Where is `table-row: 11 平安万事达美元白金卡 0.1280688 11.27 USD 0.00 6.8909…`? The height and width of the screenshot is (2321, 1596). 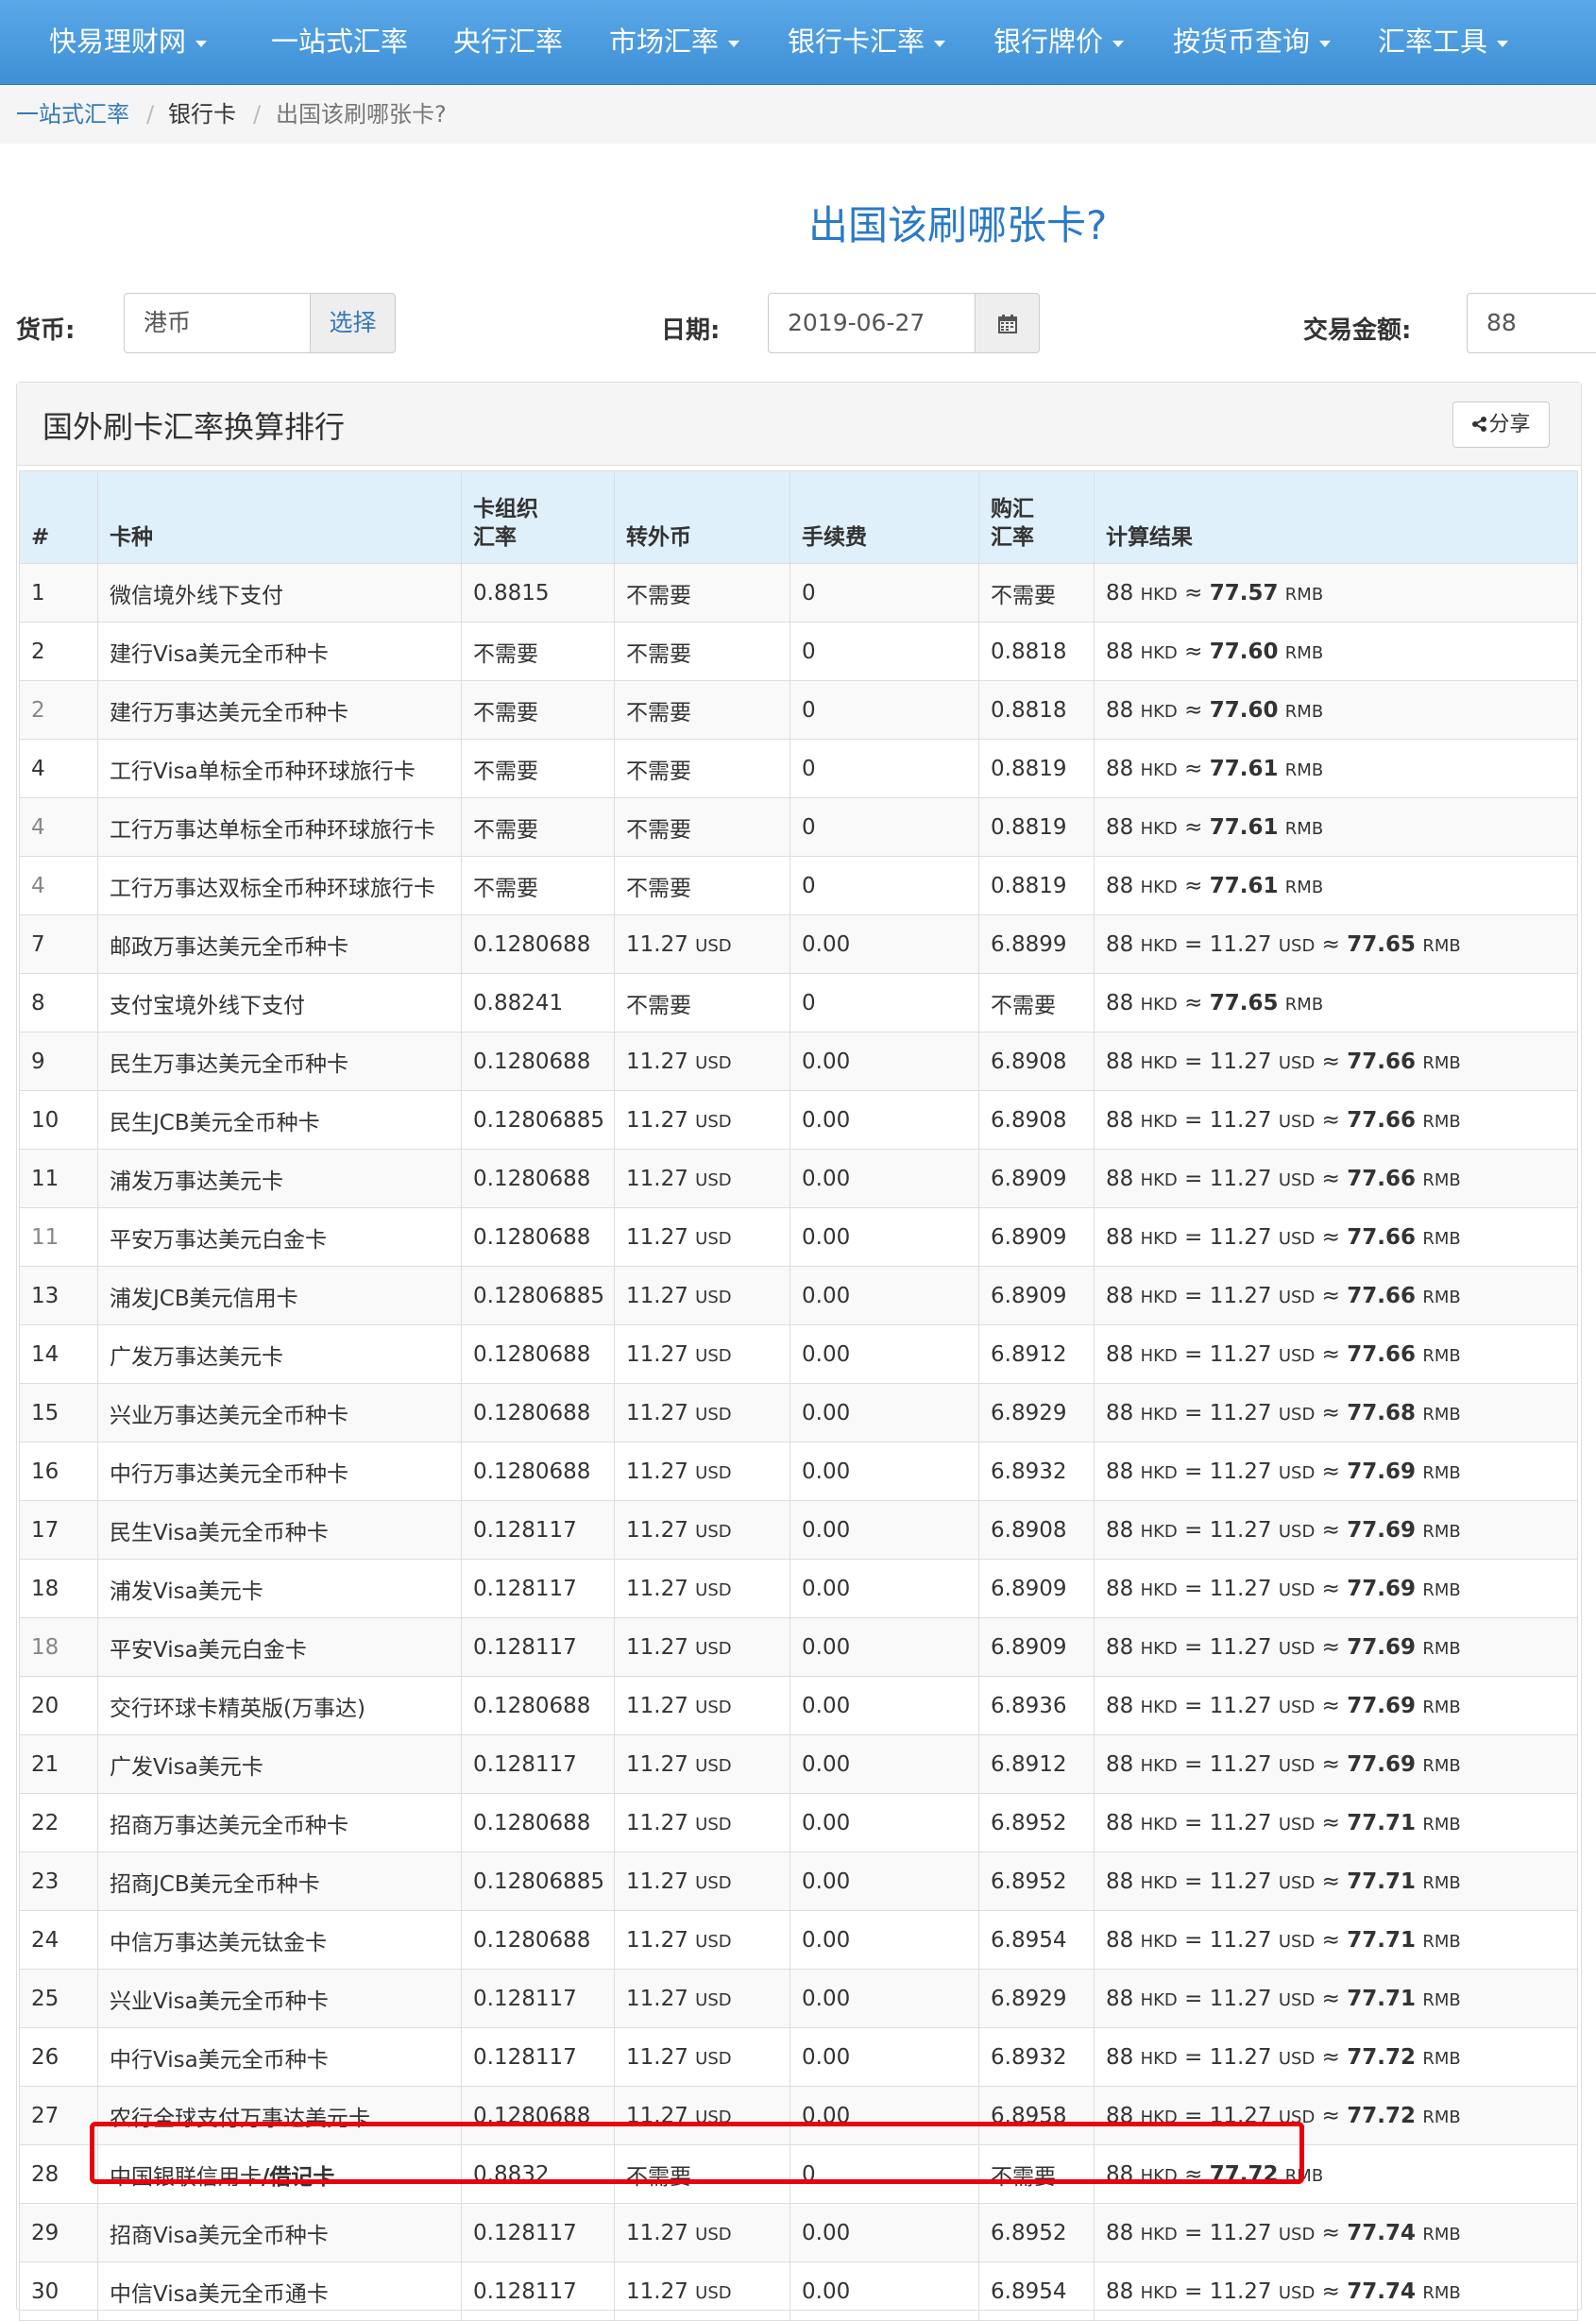 table-row: 11 平安万事达美元白金卡 0.1280688 11.27 USD 0.00 6.8909… is located at coordinates (798, 1237).